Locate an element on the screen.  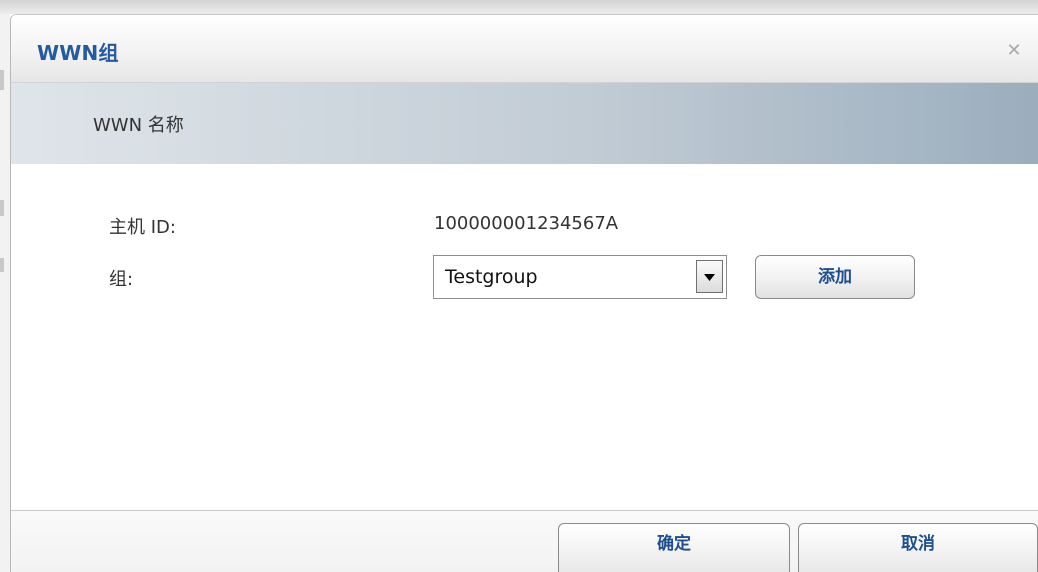
group-select: Testgroup is located at coordinates (580, 277).